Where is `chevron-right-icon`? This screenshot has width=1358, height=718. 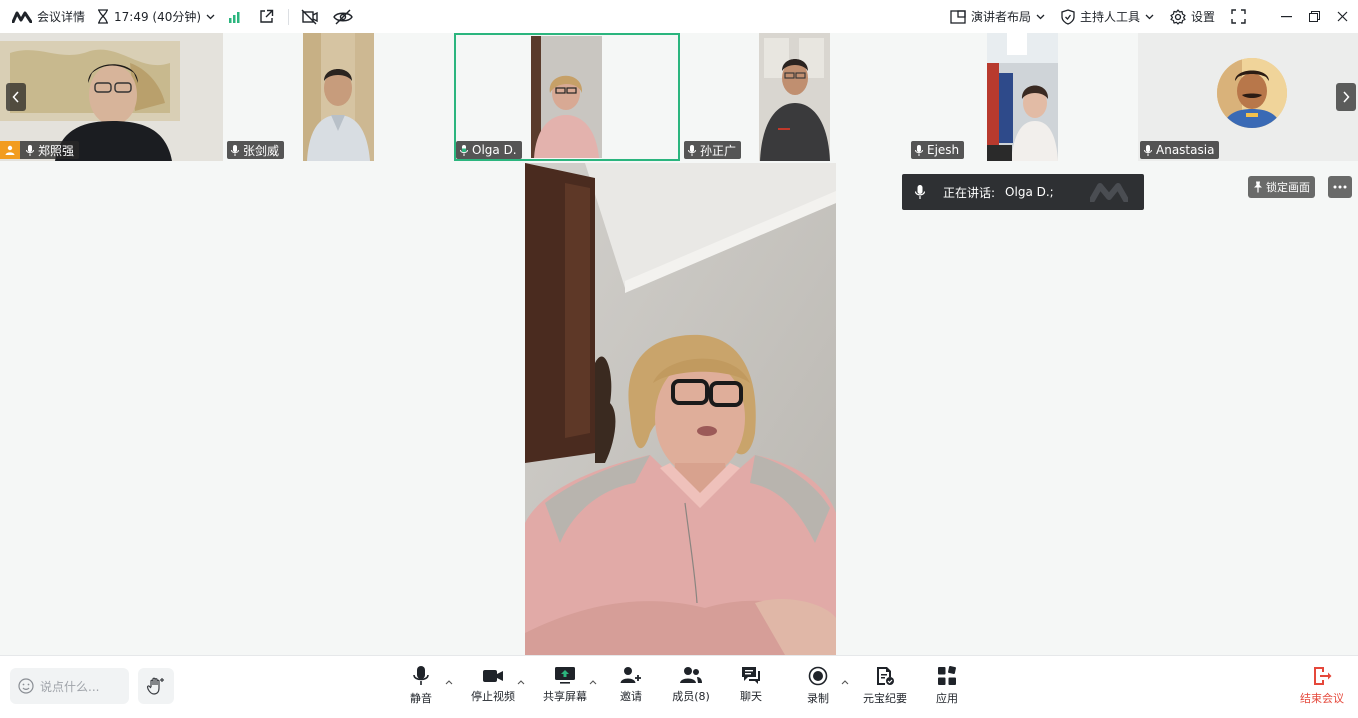
chevron-right-icon is located at coordinates (1346, 97).